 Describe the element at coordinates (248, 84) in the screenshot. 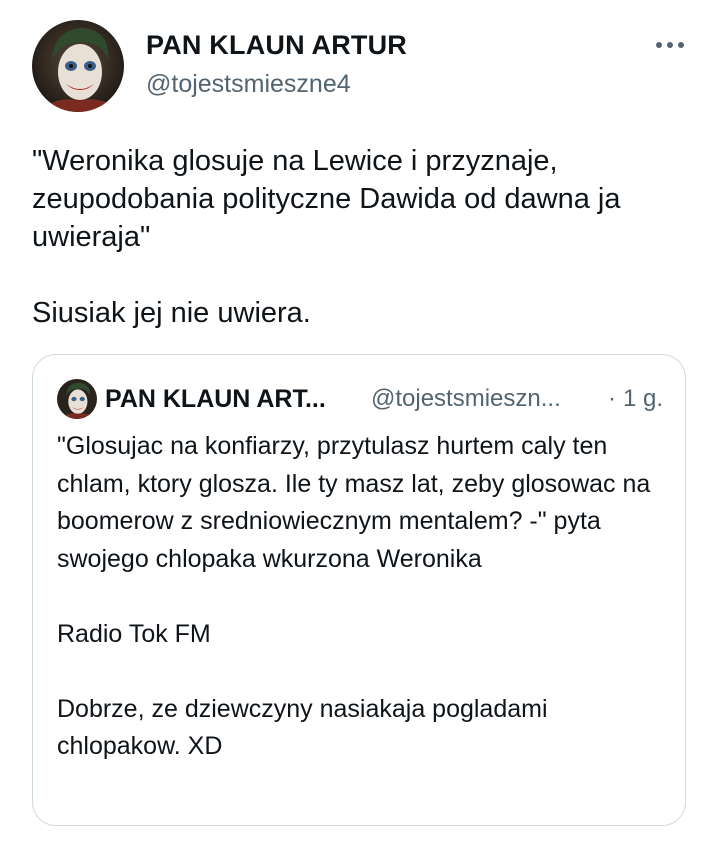

I see `author-handle: @tojestsmieszne4` at that location.